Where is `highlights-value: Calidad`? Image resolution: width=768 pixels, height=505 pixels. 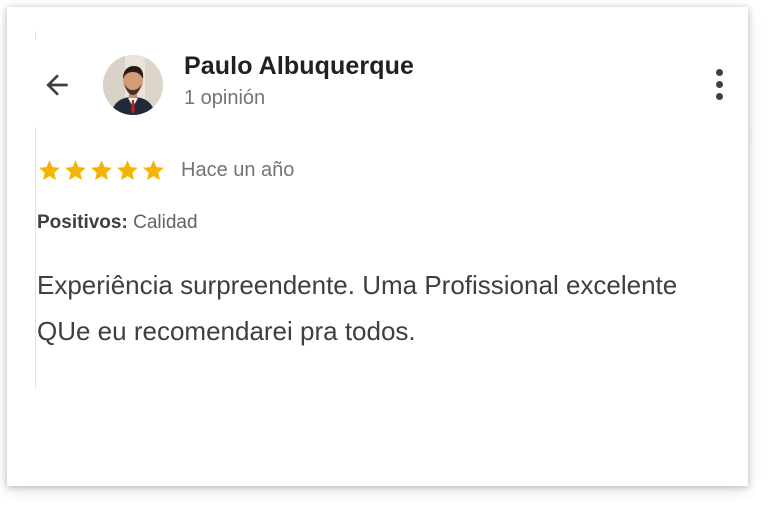
highlights-value: Calidad is located at coordinates (165, 222).